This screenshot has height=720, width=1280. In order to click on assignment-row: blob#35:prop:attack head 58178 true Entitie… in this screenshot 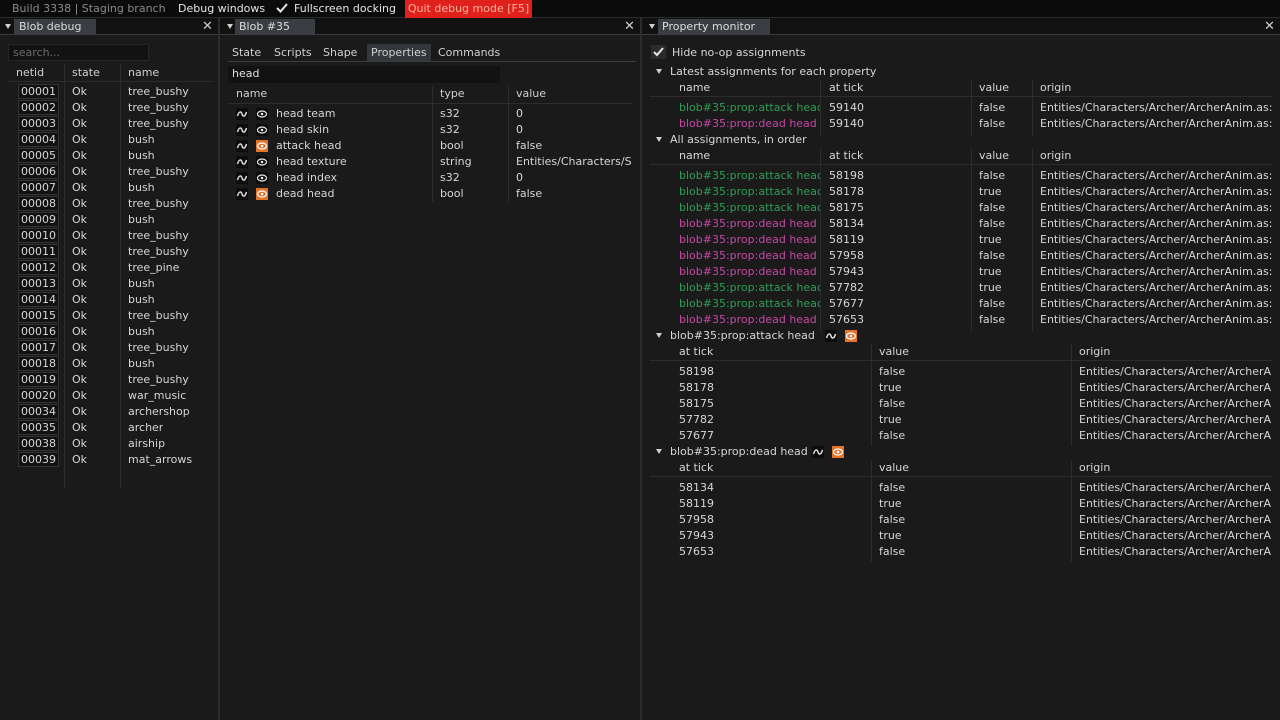, I will do `click(961, 192)`.